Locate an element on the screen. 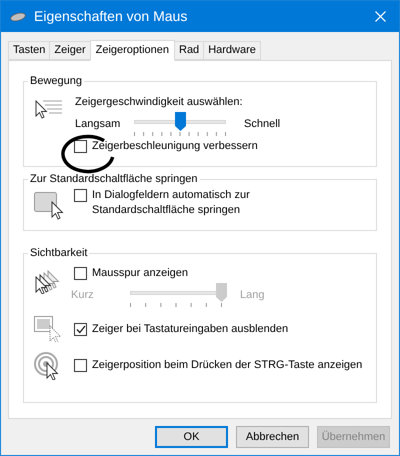 The width and height of the screenshot is (400, 456). window-title: Eigenschaften von Maus is located at coordinates (111, 16).